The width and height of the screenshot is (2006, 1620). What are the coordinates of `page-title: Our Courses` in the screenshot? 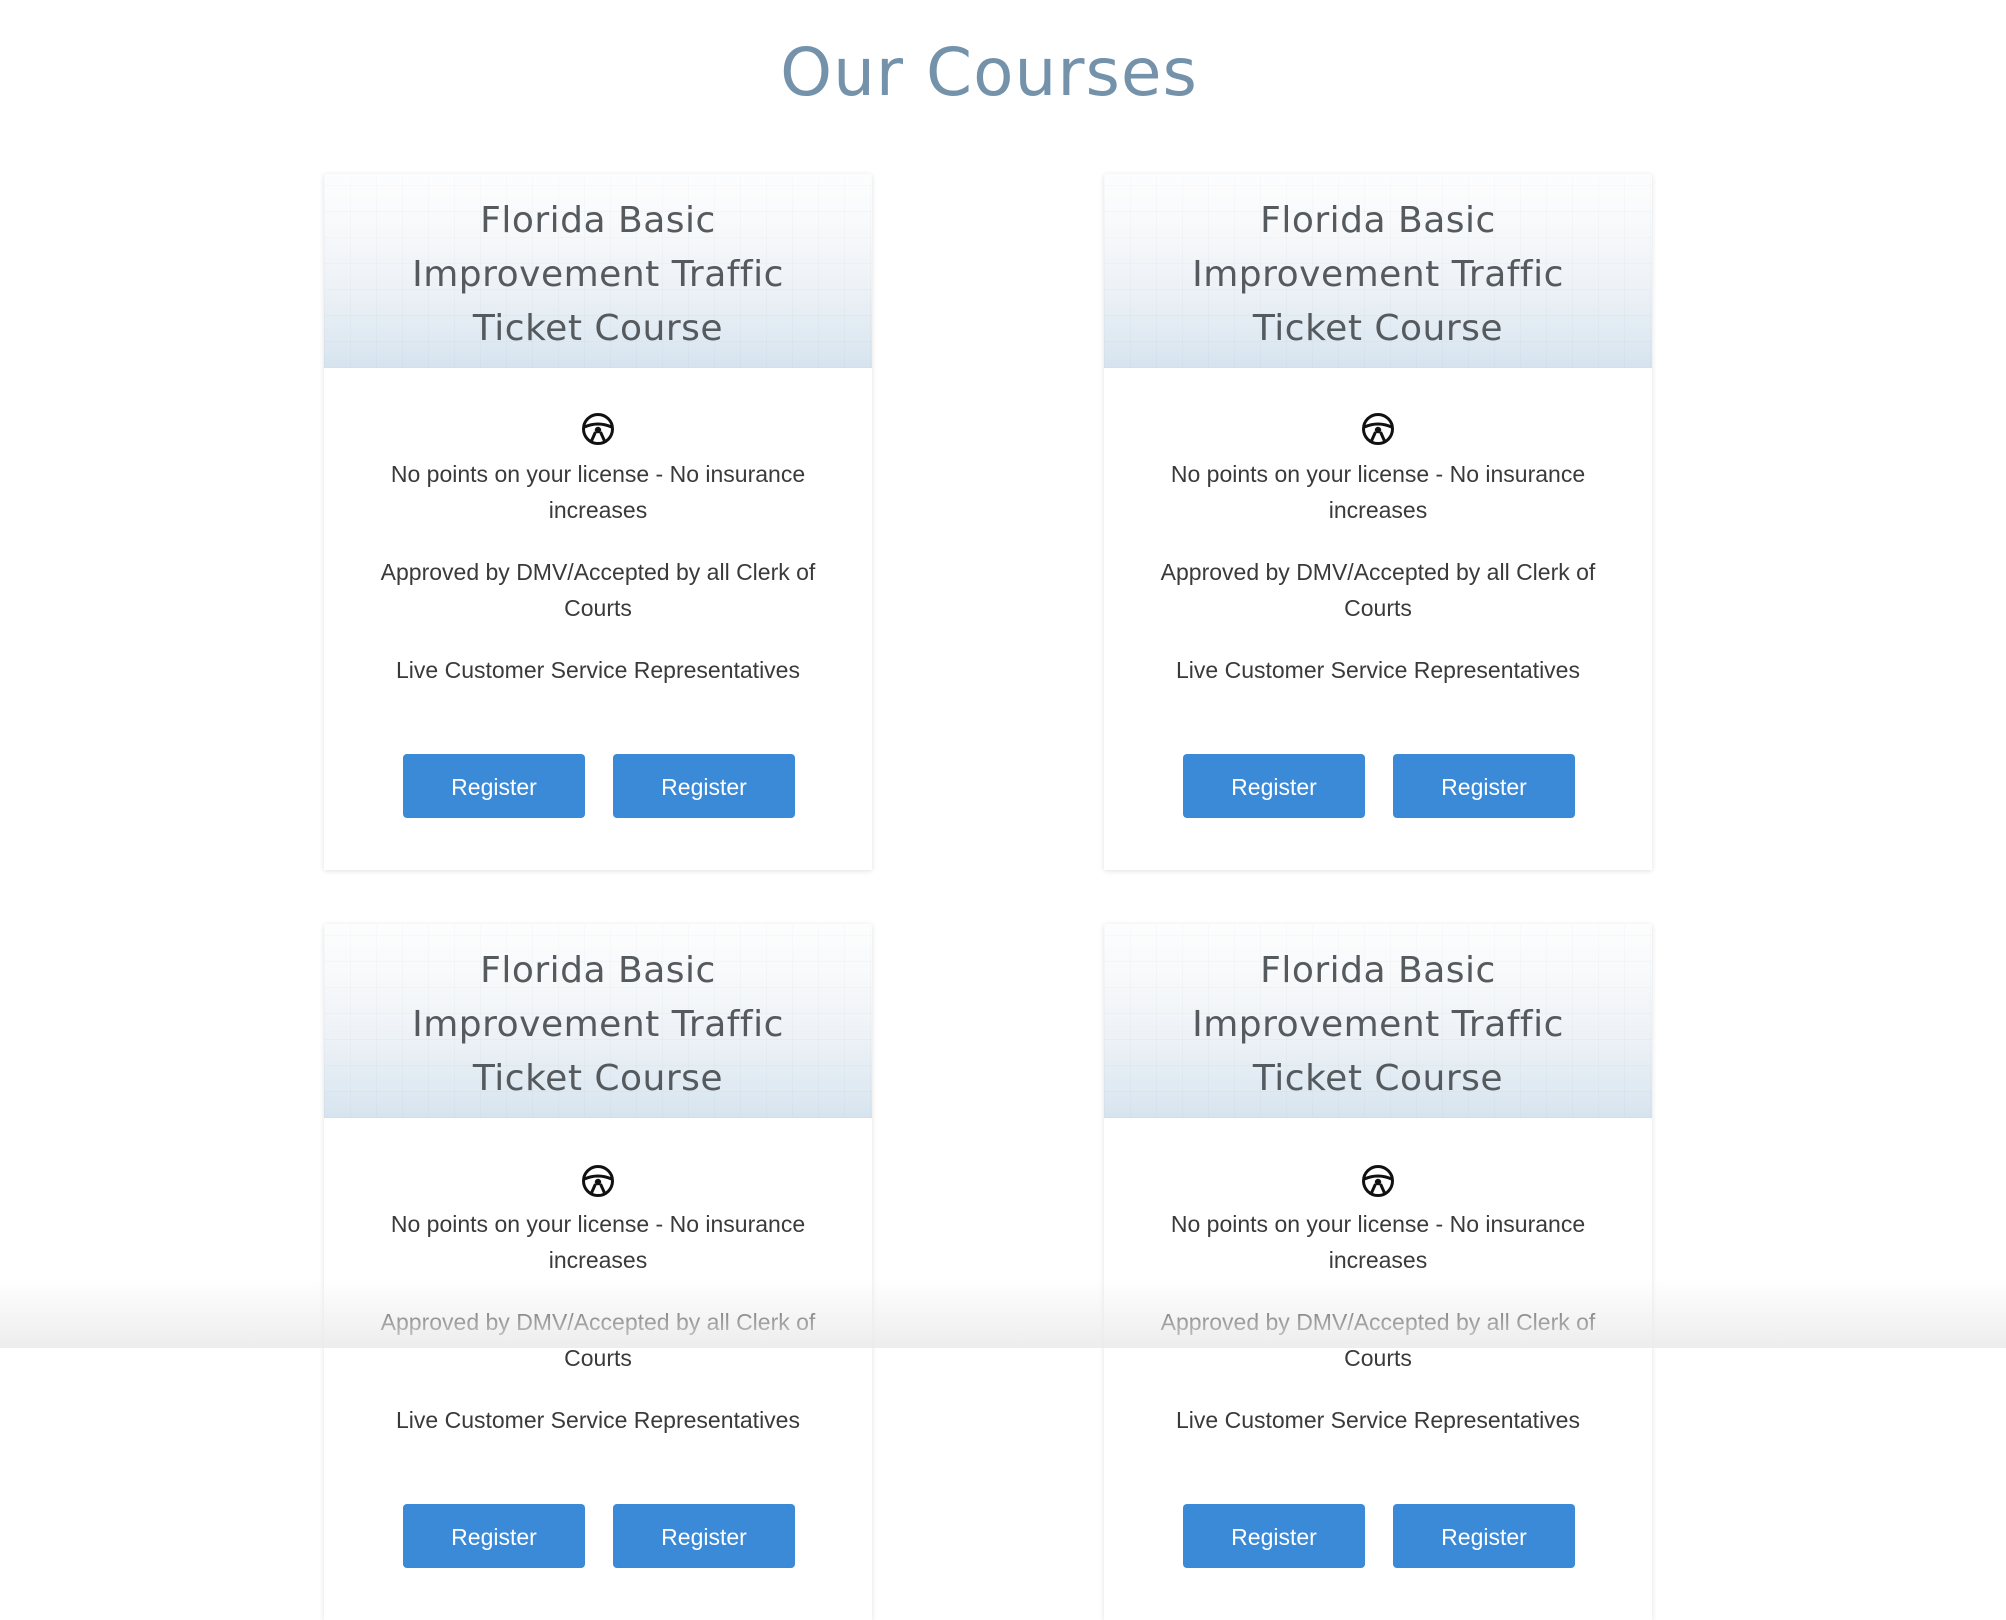 It's located at (989, 72).